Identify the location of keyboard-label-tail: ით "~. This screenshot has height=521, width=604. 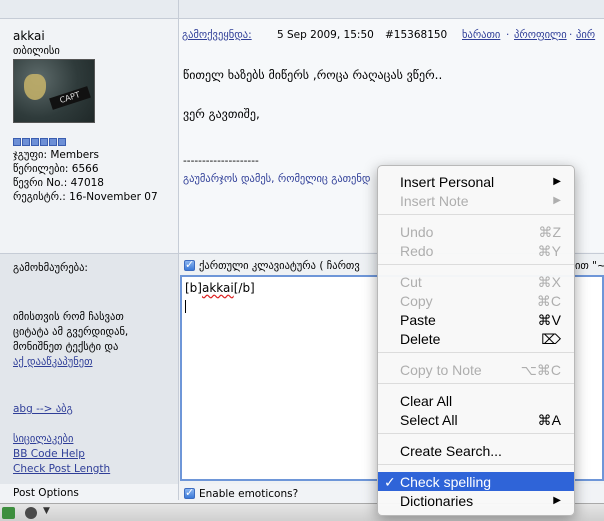
(589, 266).